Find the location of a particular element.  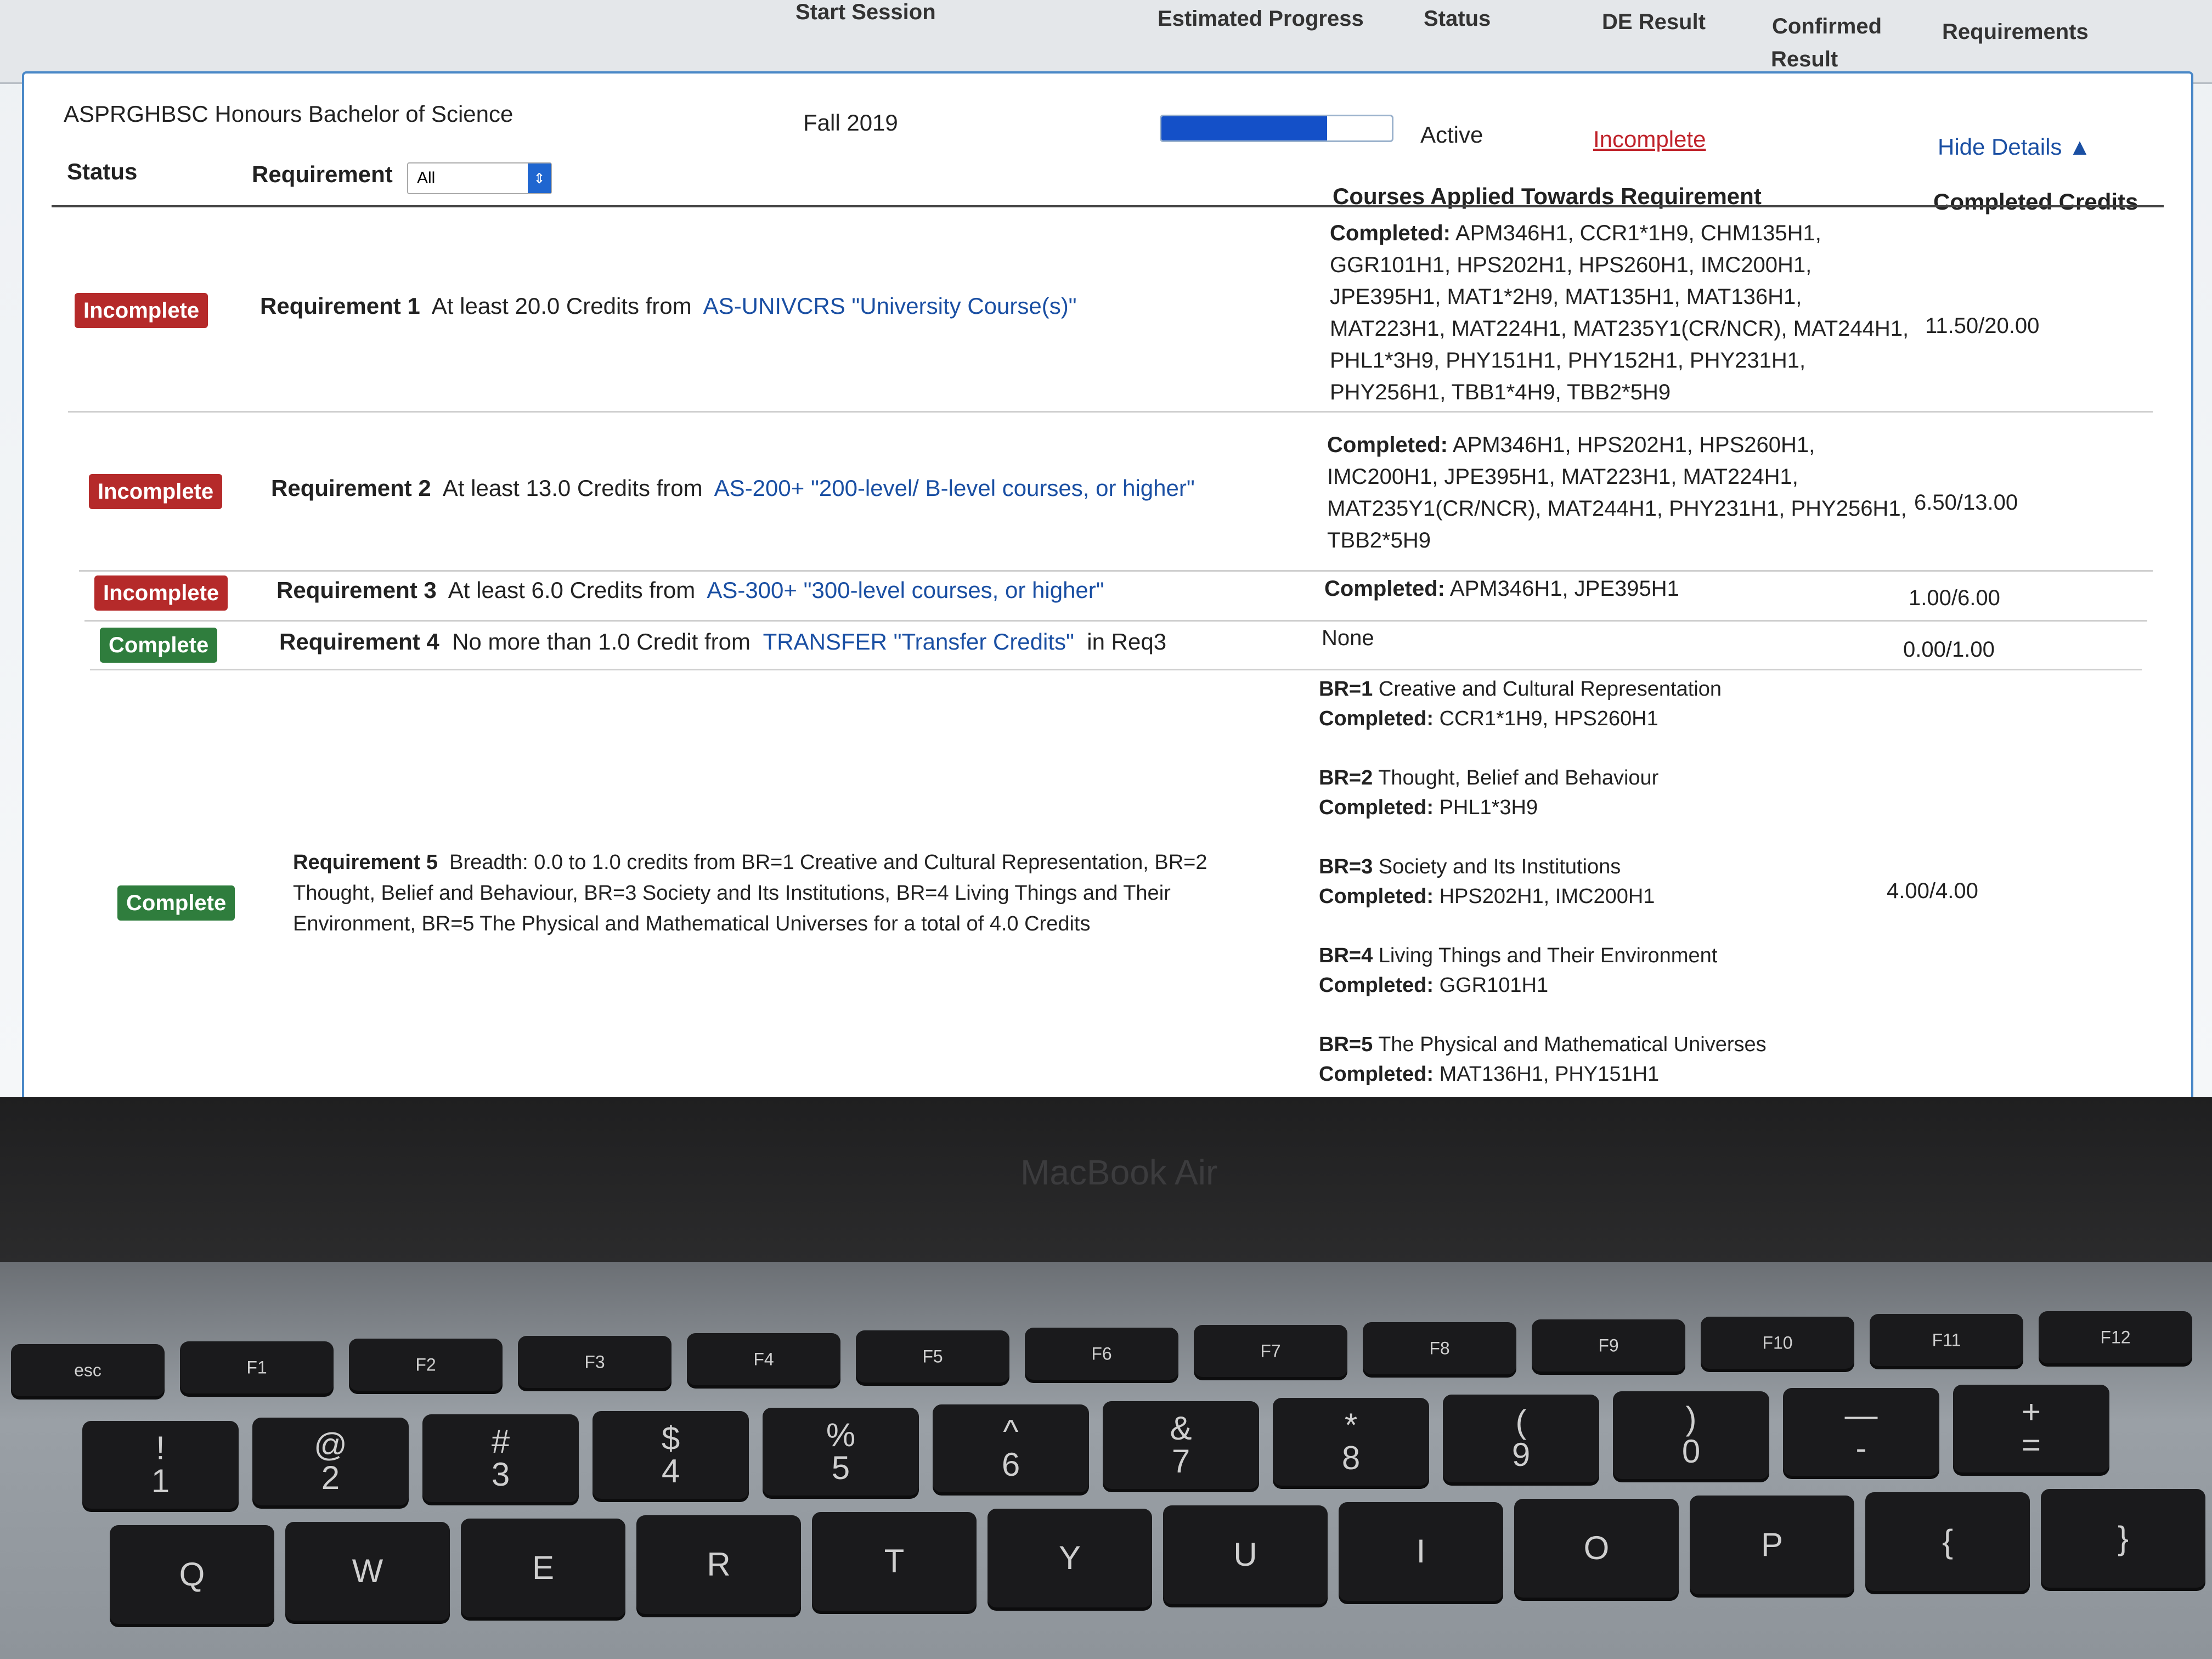

key-label: F7 is located at coordinates (1270, 1351).